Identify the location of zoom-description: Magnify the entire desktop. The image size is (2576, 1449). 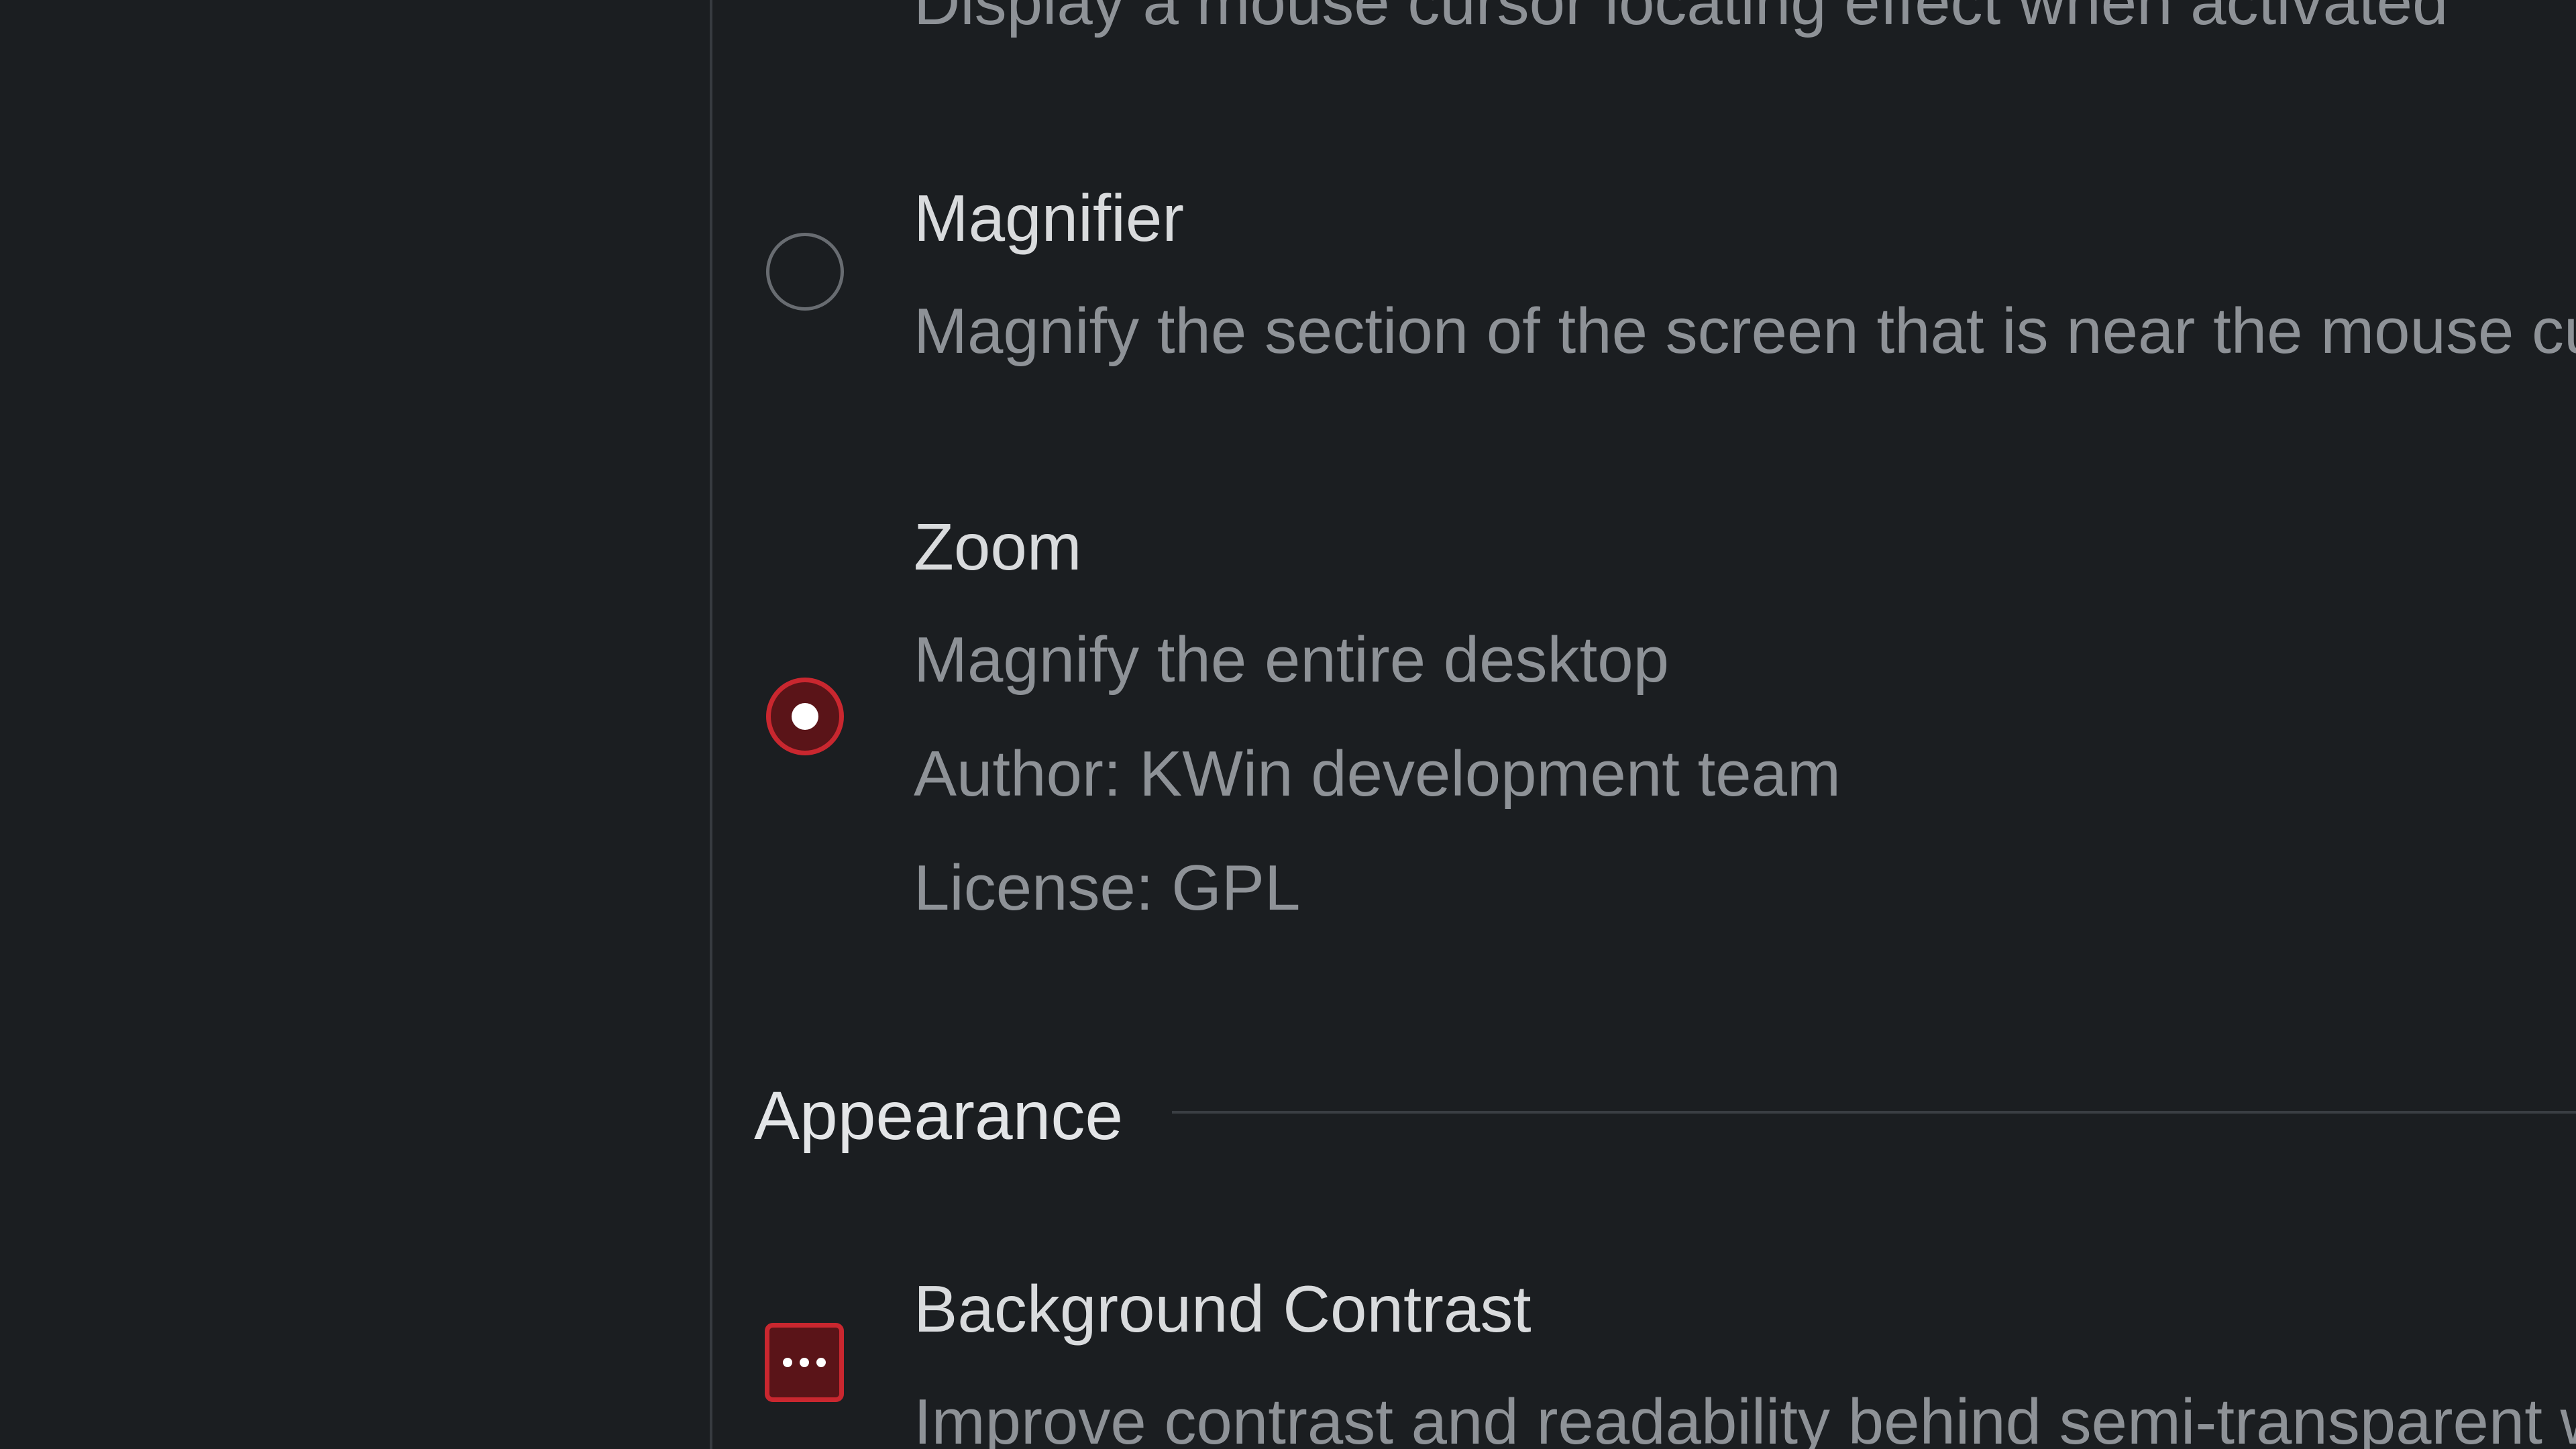
(1291, 660).